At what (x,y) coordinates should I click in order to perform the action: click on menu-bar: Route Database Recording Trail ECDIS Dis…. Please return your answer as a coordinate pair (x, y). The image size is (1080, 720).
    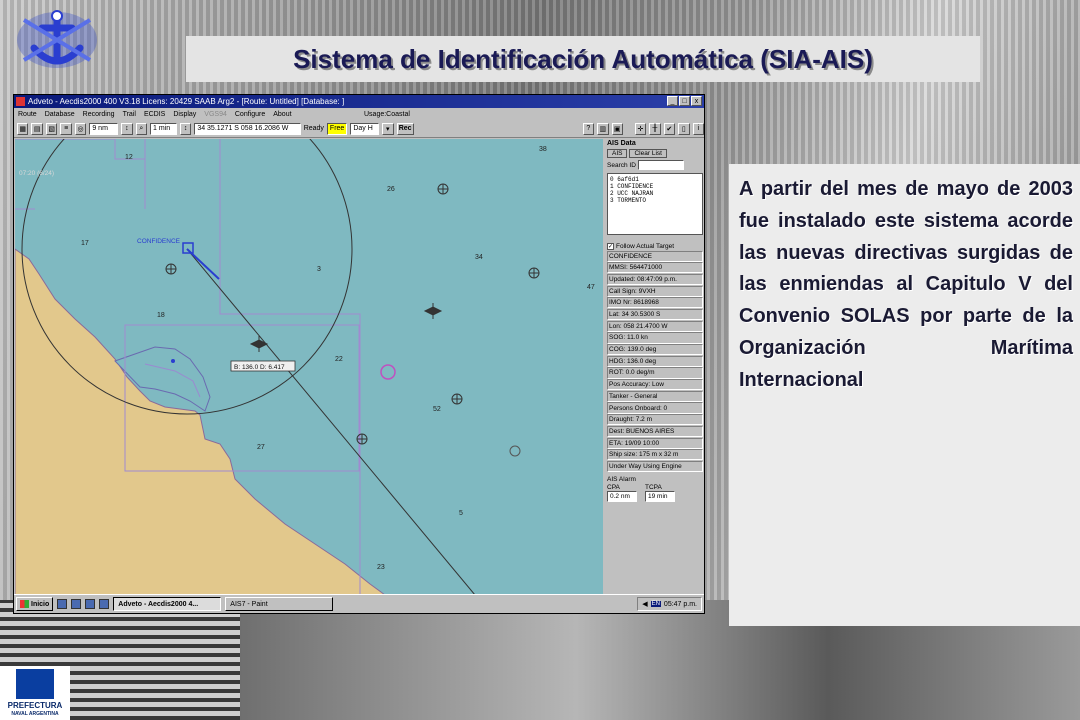
    Looking at the image, I should click on (359, 114).